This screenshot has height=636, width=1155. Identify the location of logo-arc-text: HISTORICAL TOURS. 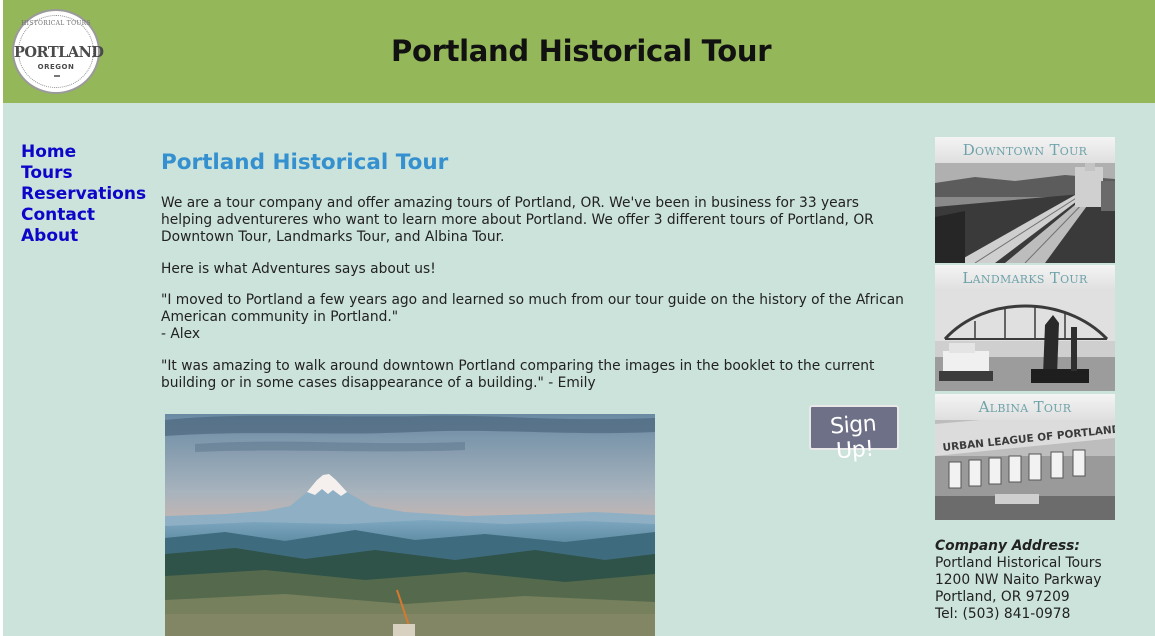
(56, 23).